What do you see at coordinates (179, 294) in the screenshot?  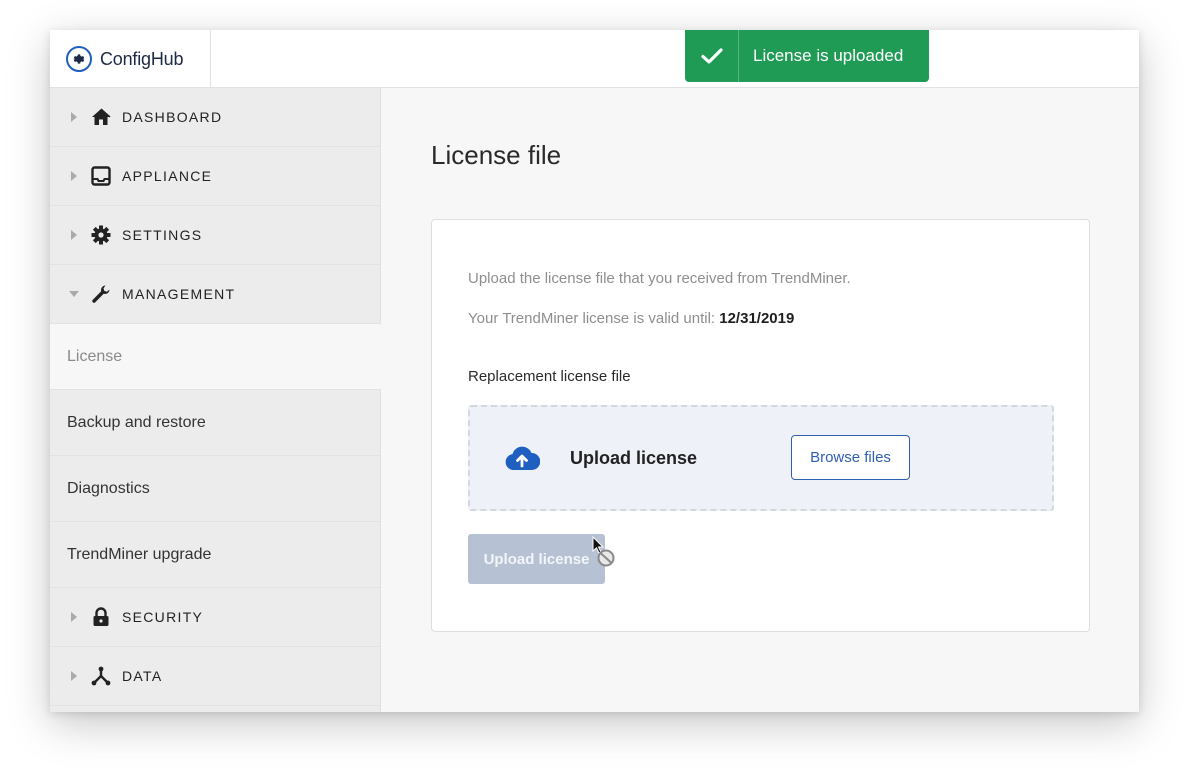 I see `sidebar-item-label: MANAGEMENT` at bounding box center [179, 294].